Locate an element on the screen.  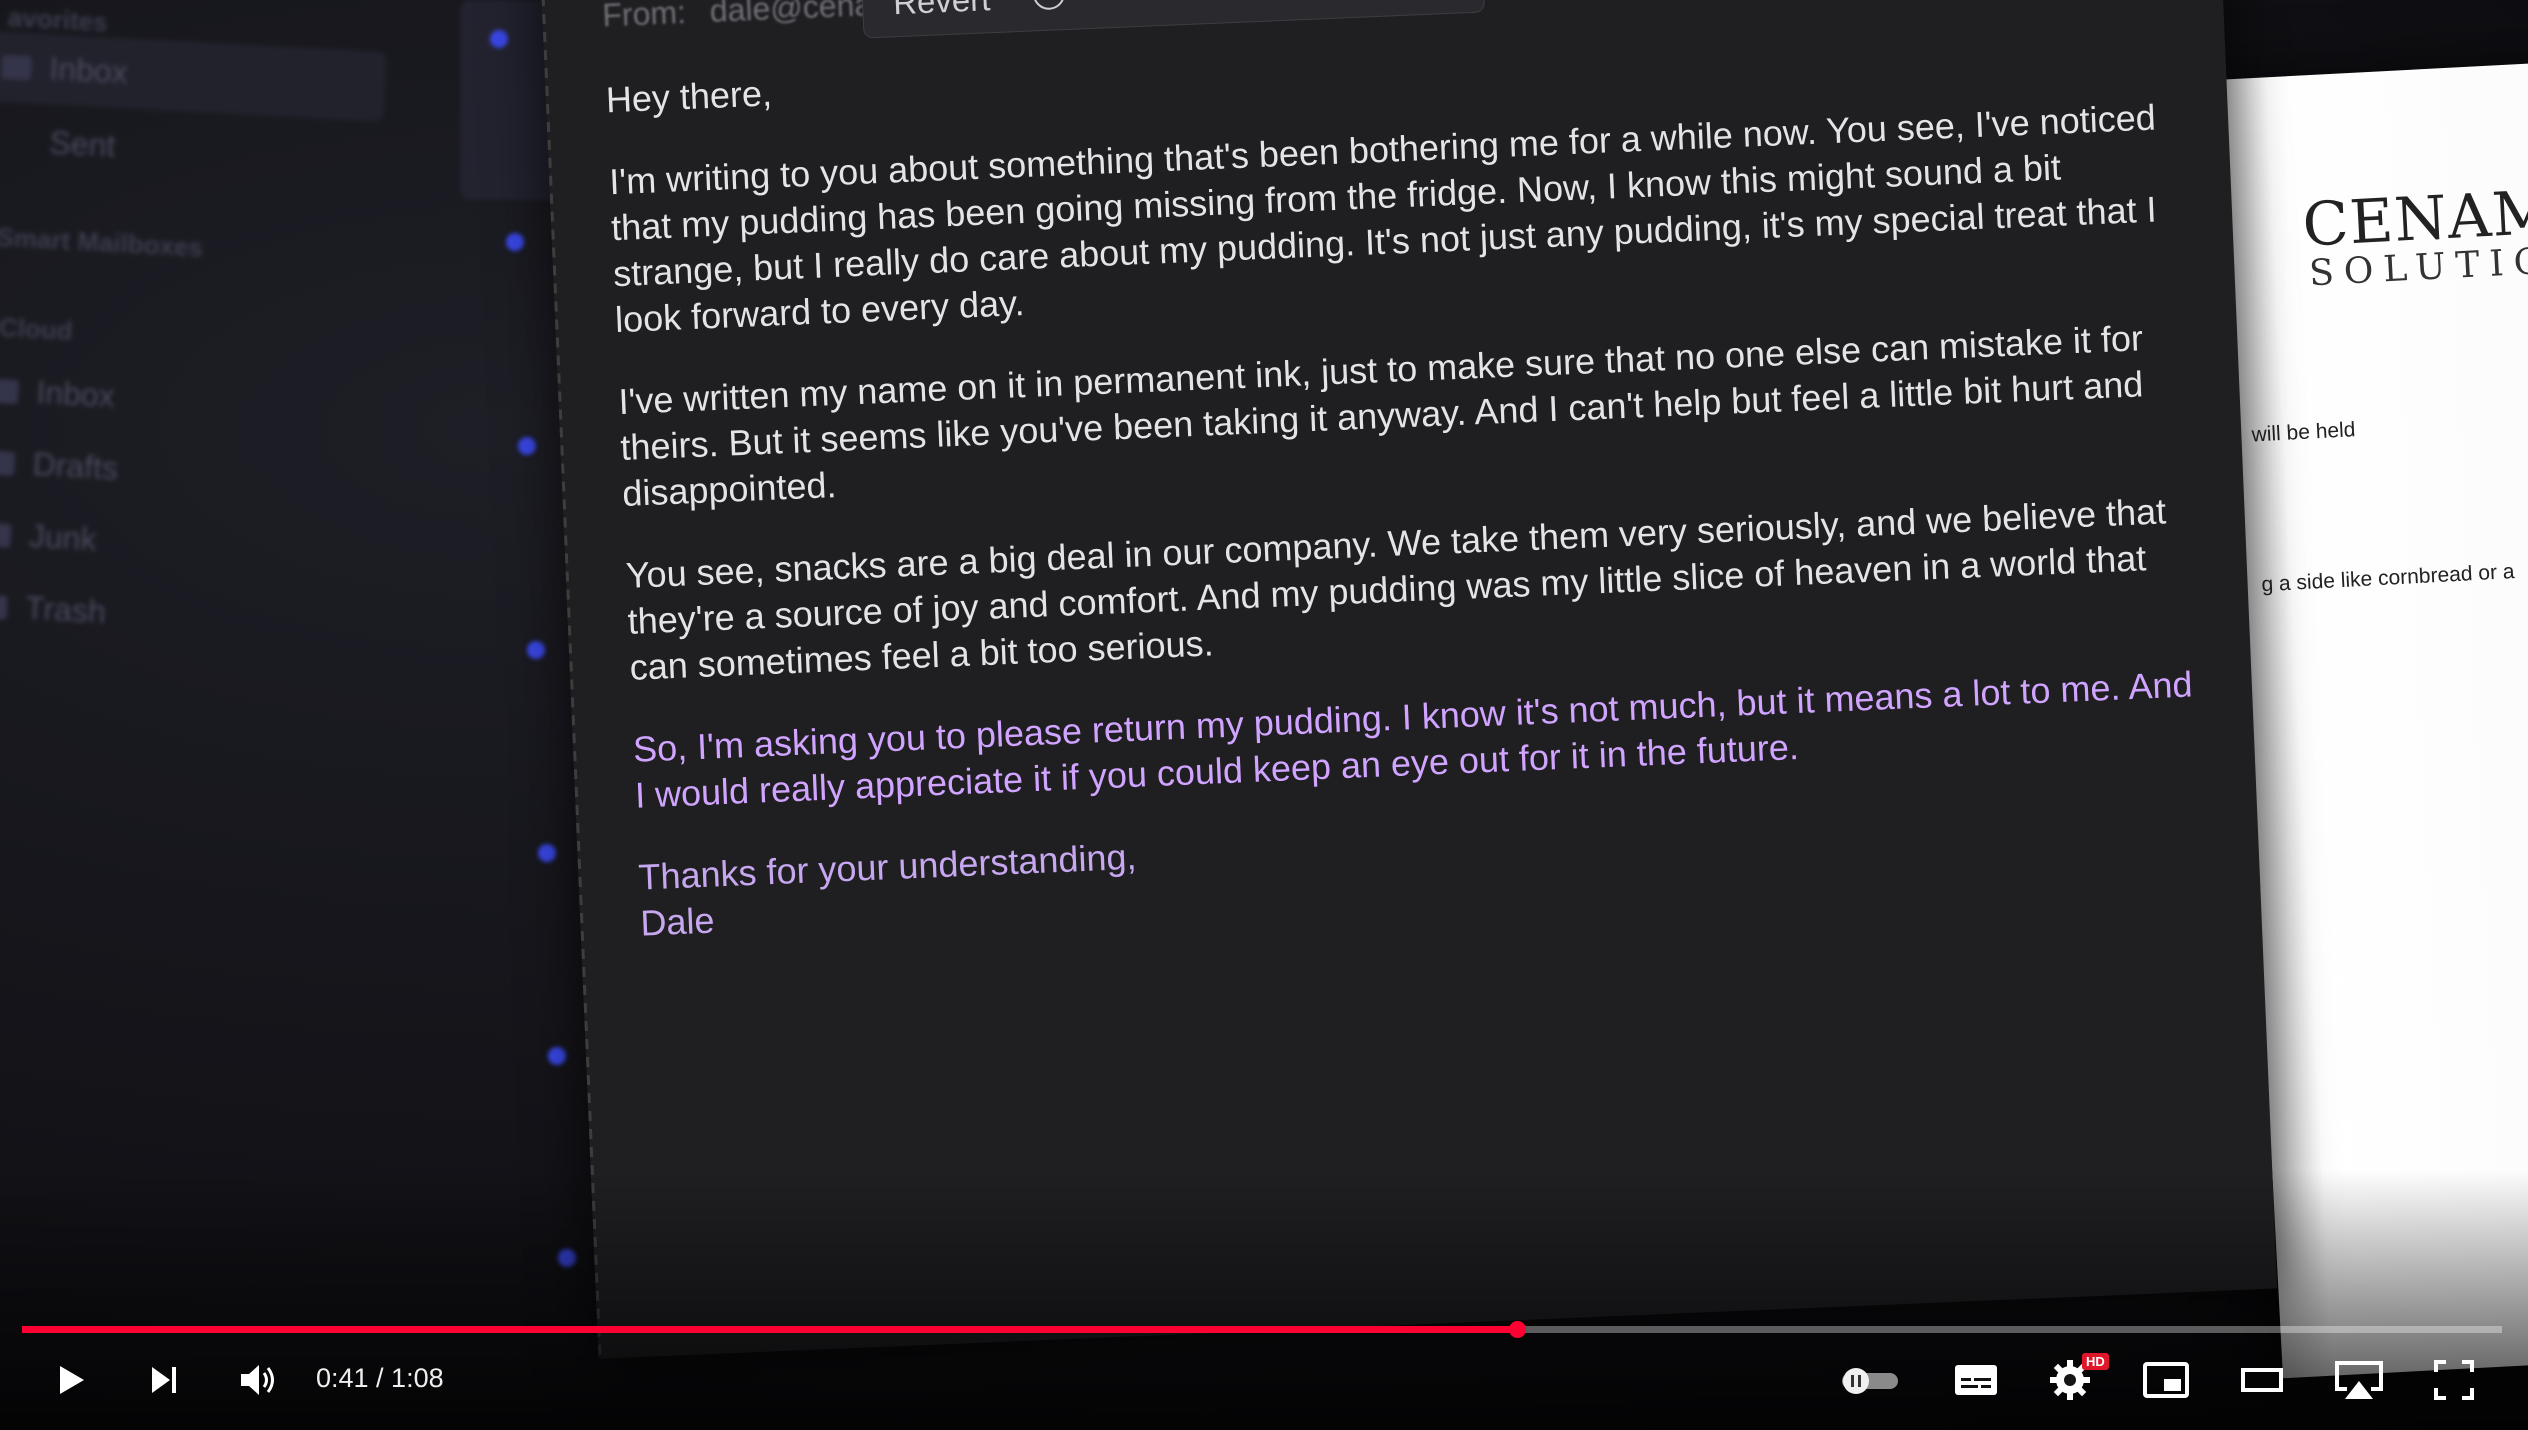
writing-tools-popup: Revert is located at coordinates (1173, 19).